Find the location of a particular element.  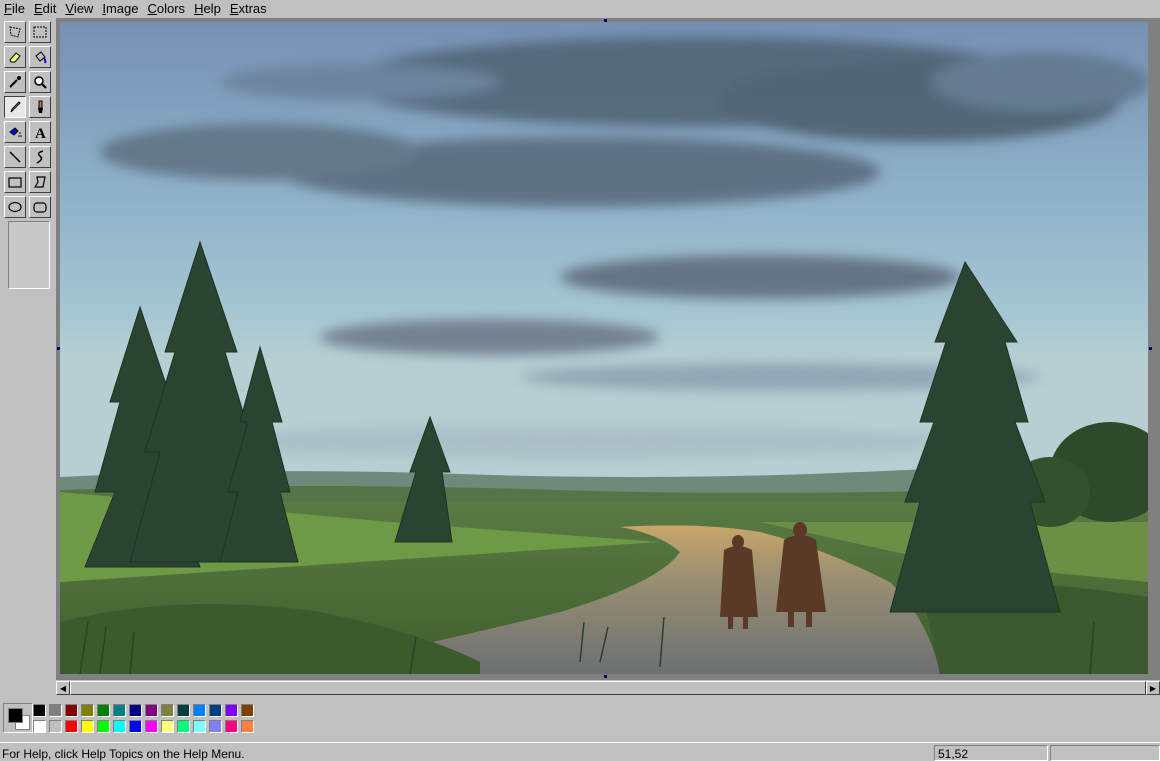

menu-label-rest: iew is located at coordinates (83, 8).